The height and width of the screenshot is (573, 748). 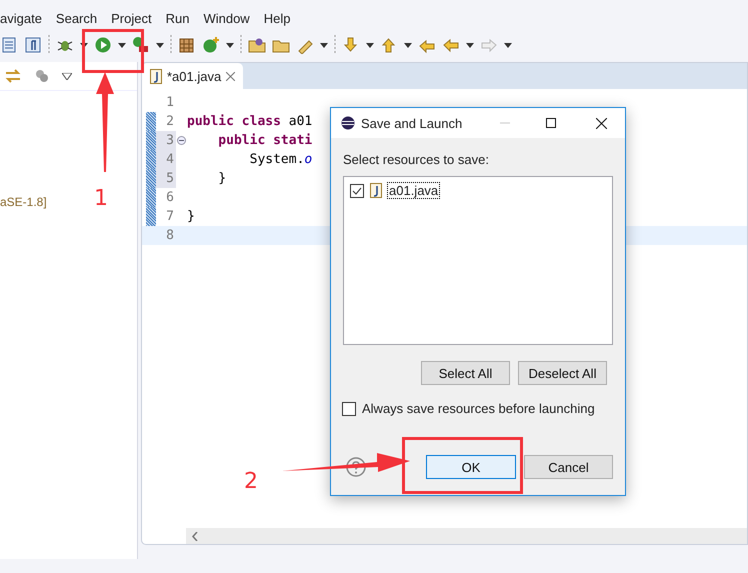 I want to click on menu-item: Help, so click(x=277, y=18).